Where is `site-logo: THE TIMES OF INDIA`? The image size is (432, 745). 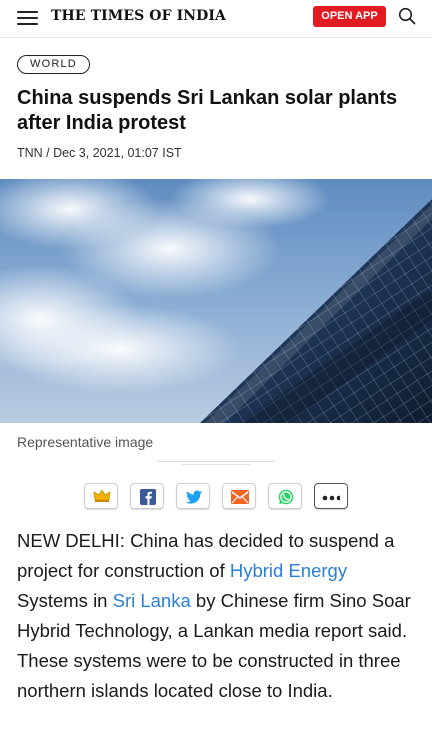
site-logo: THE TIMES OF INDIA is located at coordinates (138, 16).